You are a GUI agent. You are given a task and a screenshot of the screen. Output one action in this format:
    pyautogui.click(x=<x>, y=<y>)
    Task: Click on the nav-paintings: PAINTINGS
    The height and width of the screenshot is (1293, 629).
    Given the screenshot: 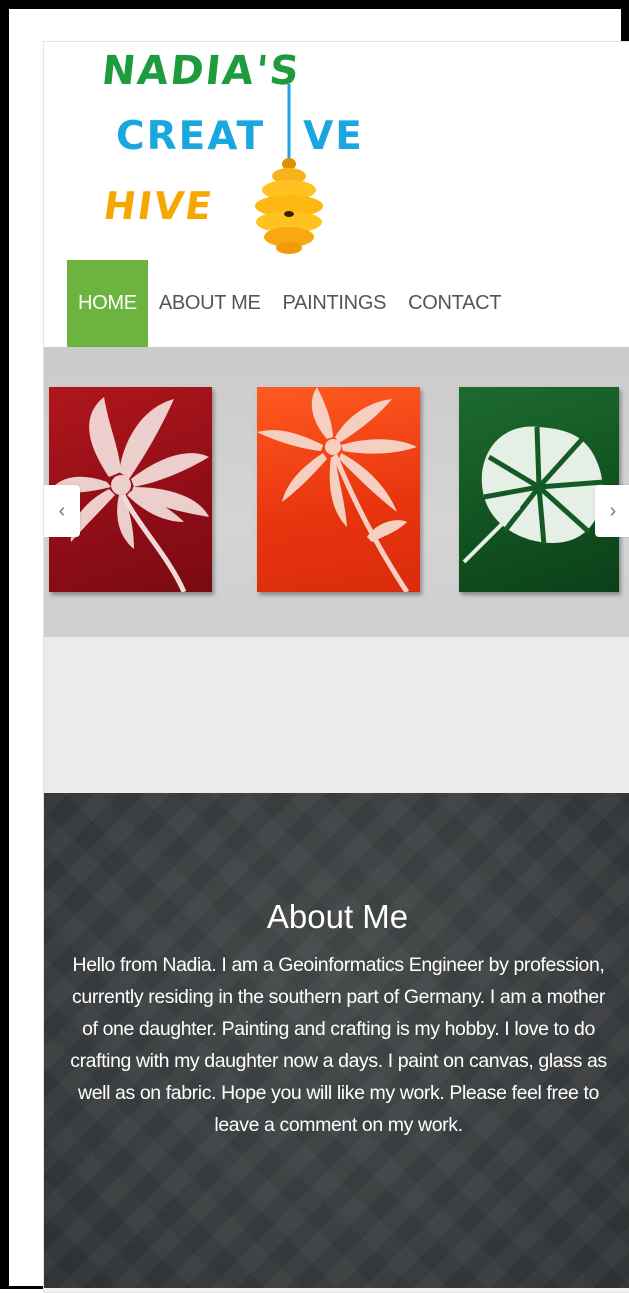 What is the action you would take?
    pyautogui.click(x=335, y=303)
    